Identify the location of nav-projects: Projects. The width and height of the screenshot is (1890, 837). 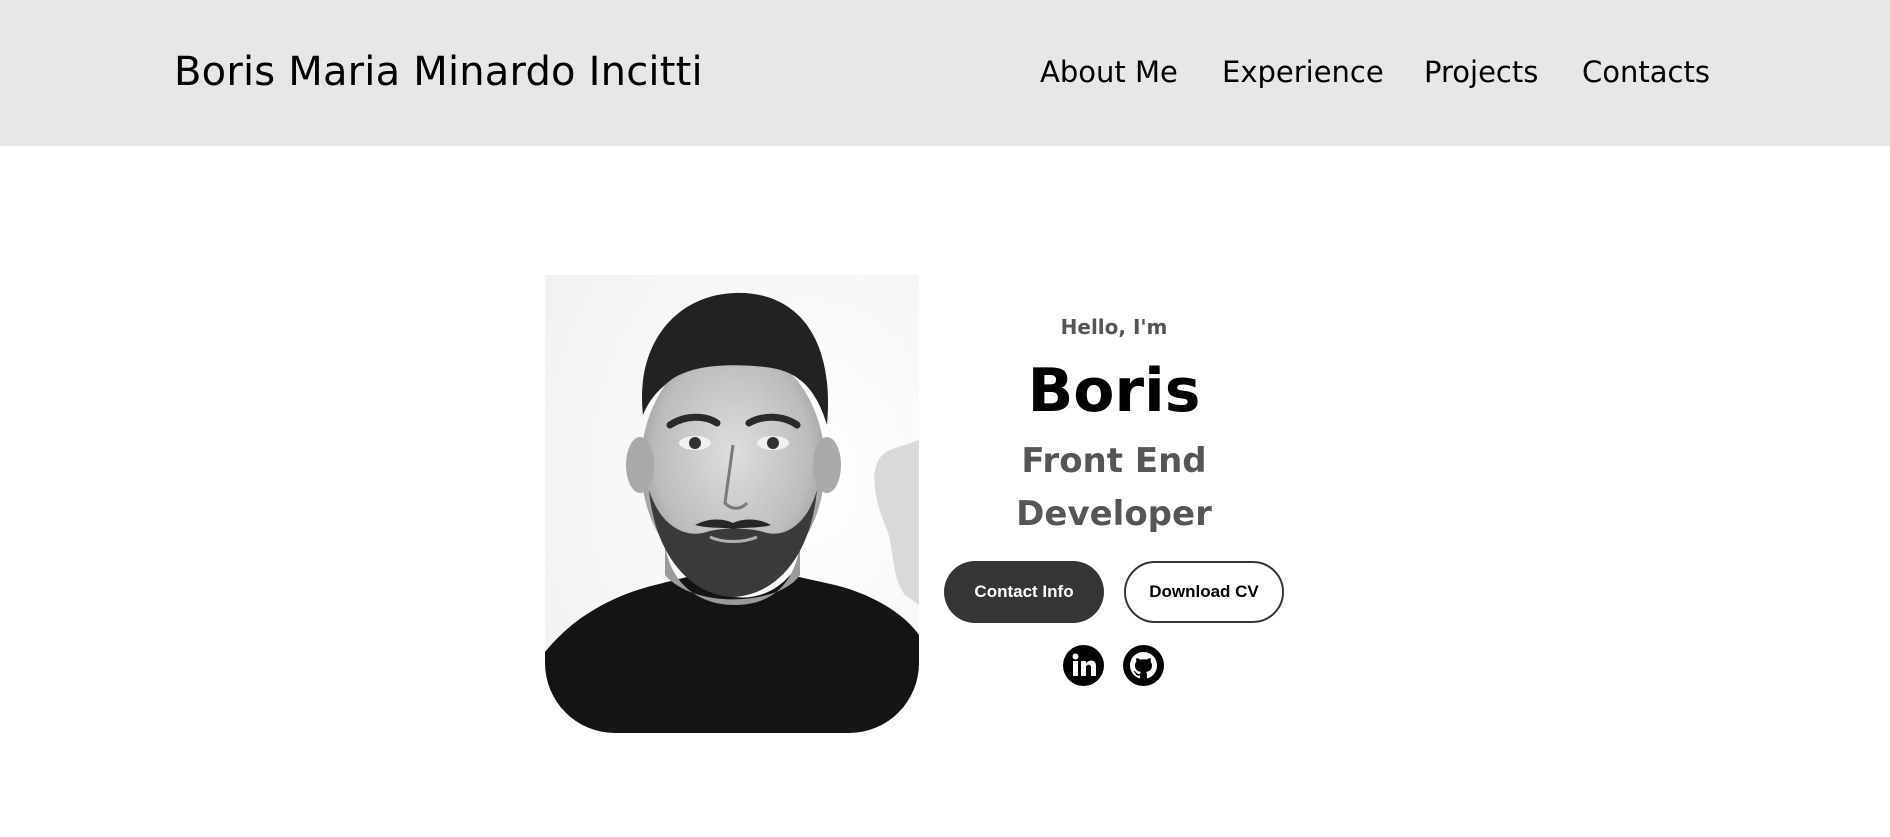
(1481, 72).